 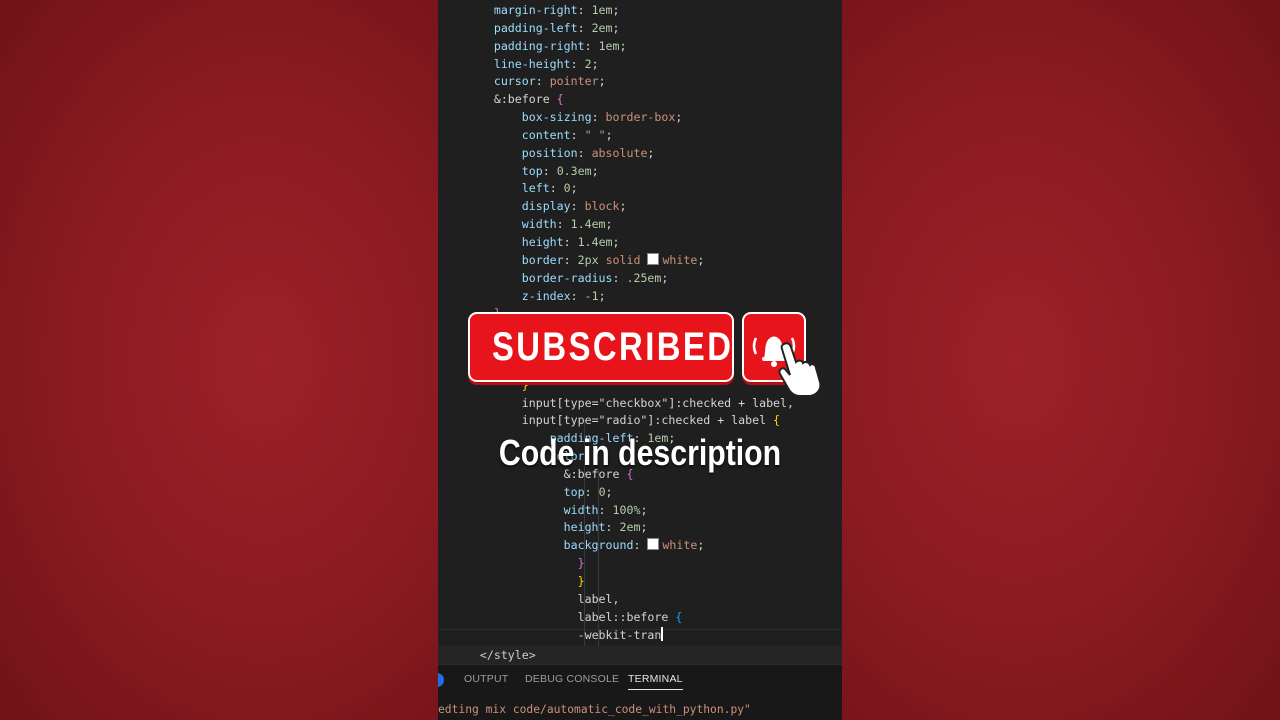 I want to click on code-token: 1.4em, so click(x=588, y=224).